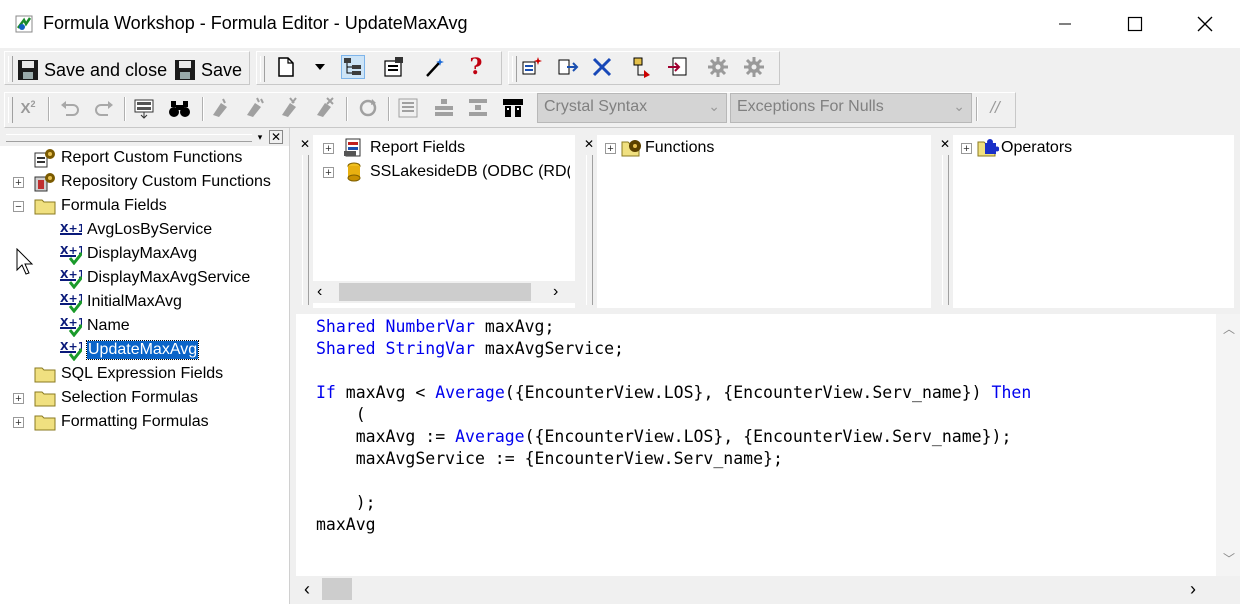  I want to click on toggle-properties-icon, so click(394, 67).